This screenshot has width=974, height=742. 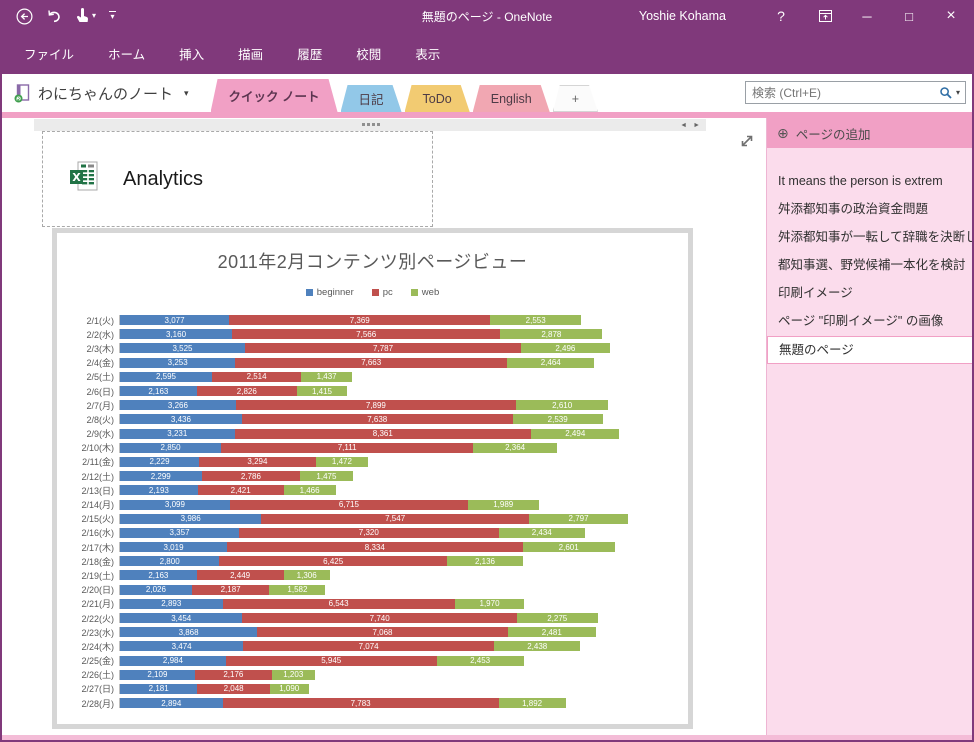 I want to click on category-label: 2/11(金), so click(x=98, y=462).